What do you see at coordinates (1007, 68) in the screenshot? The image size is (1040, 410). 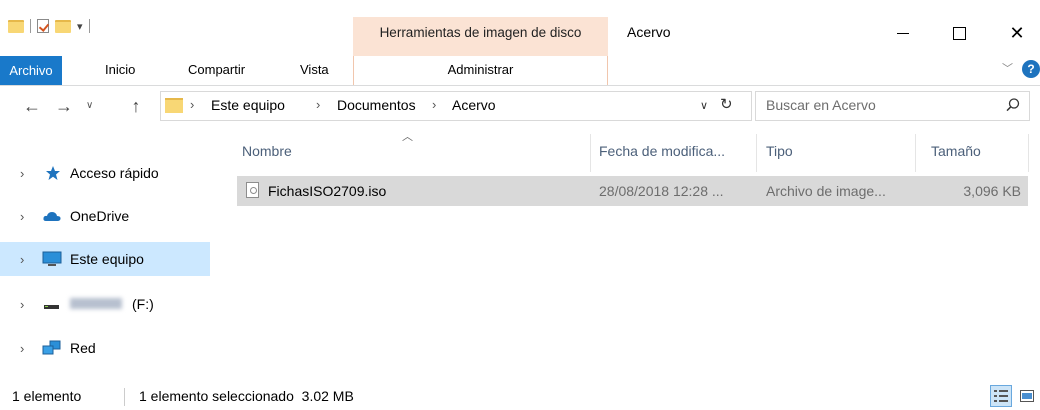 I see `expand-ribbon-chevron-icon: ﹀` at bounding box center [1007, 68].